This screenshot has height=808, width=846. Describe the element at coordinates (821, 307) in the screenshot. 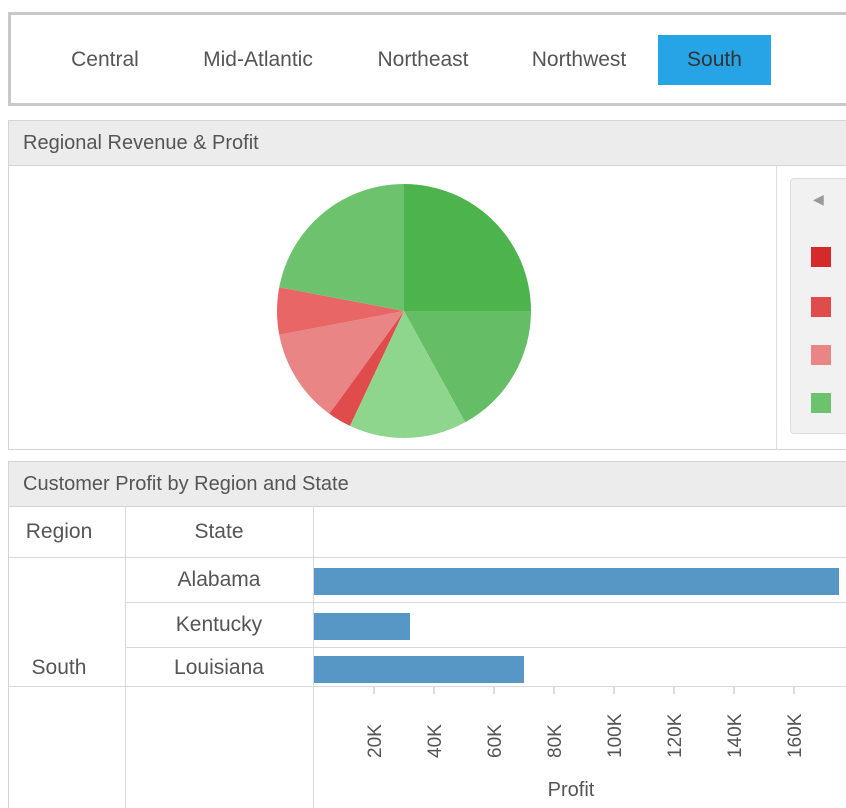

I see `legend-swatch-red-mid` at that location.